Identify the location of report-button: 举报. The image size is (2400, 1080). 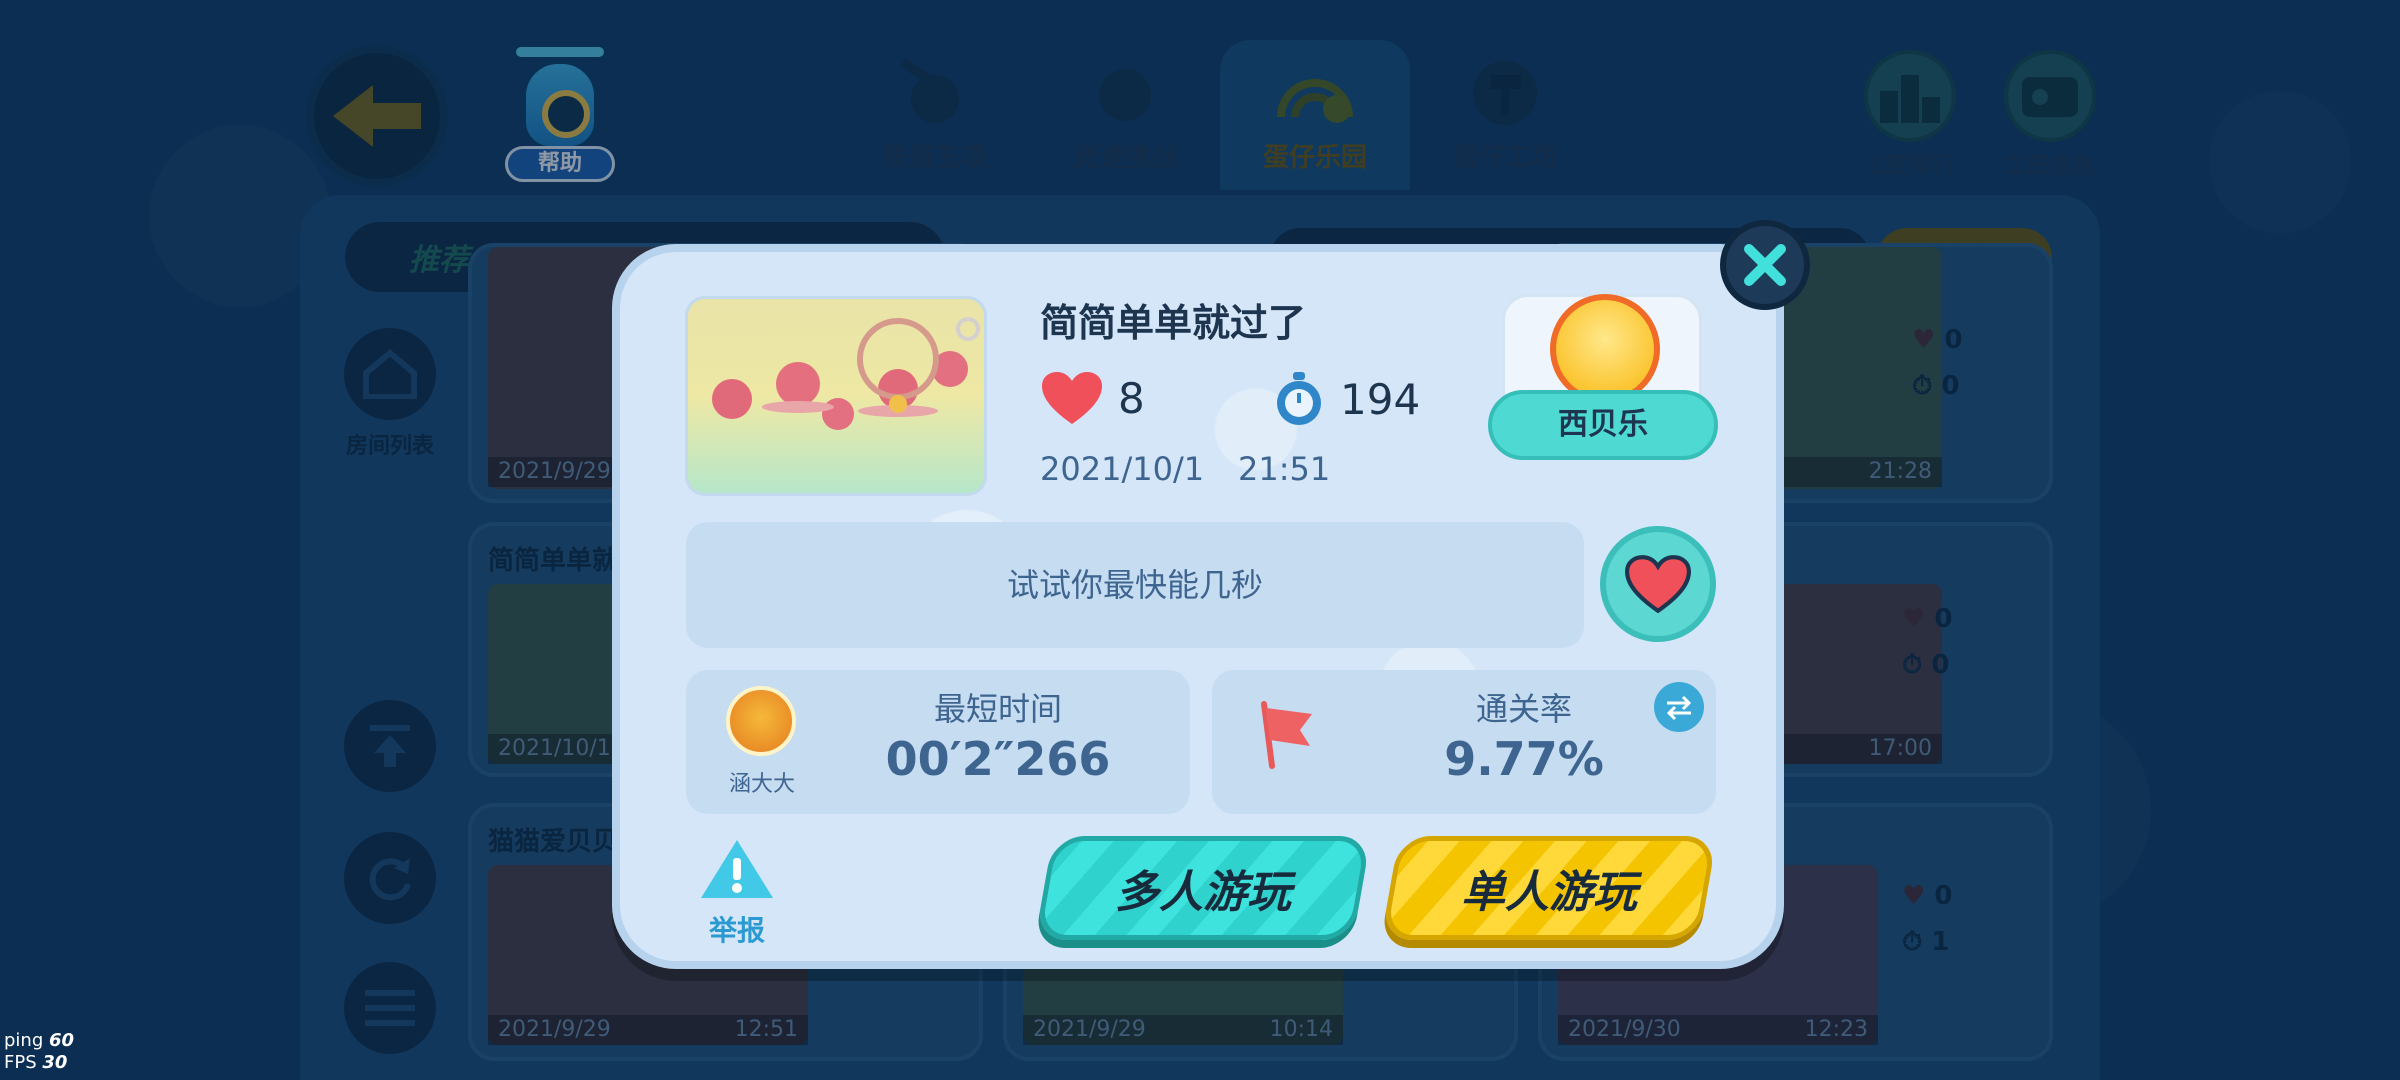
(737, 892).